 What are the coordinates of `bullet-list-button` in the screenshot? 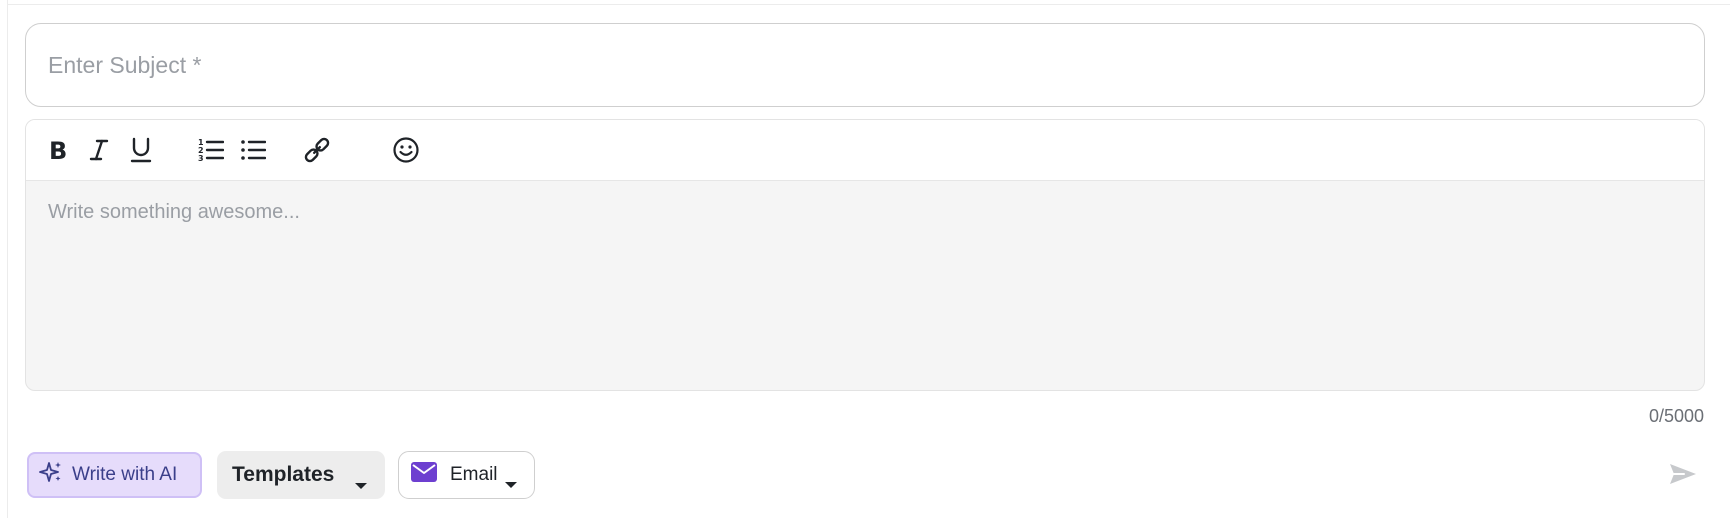 It's located at (253, 150).